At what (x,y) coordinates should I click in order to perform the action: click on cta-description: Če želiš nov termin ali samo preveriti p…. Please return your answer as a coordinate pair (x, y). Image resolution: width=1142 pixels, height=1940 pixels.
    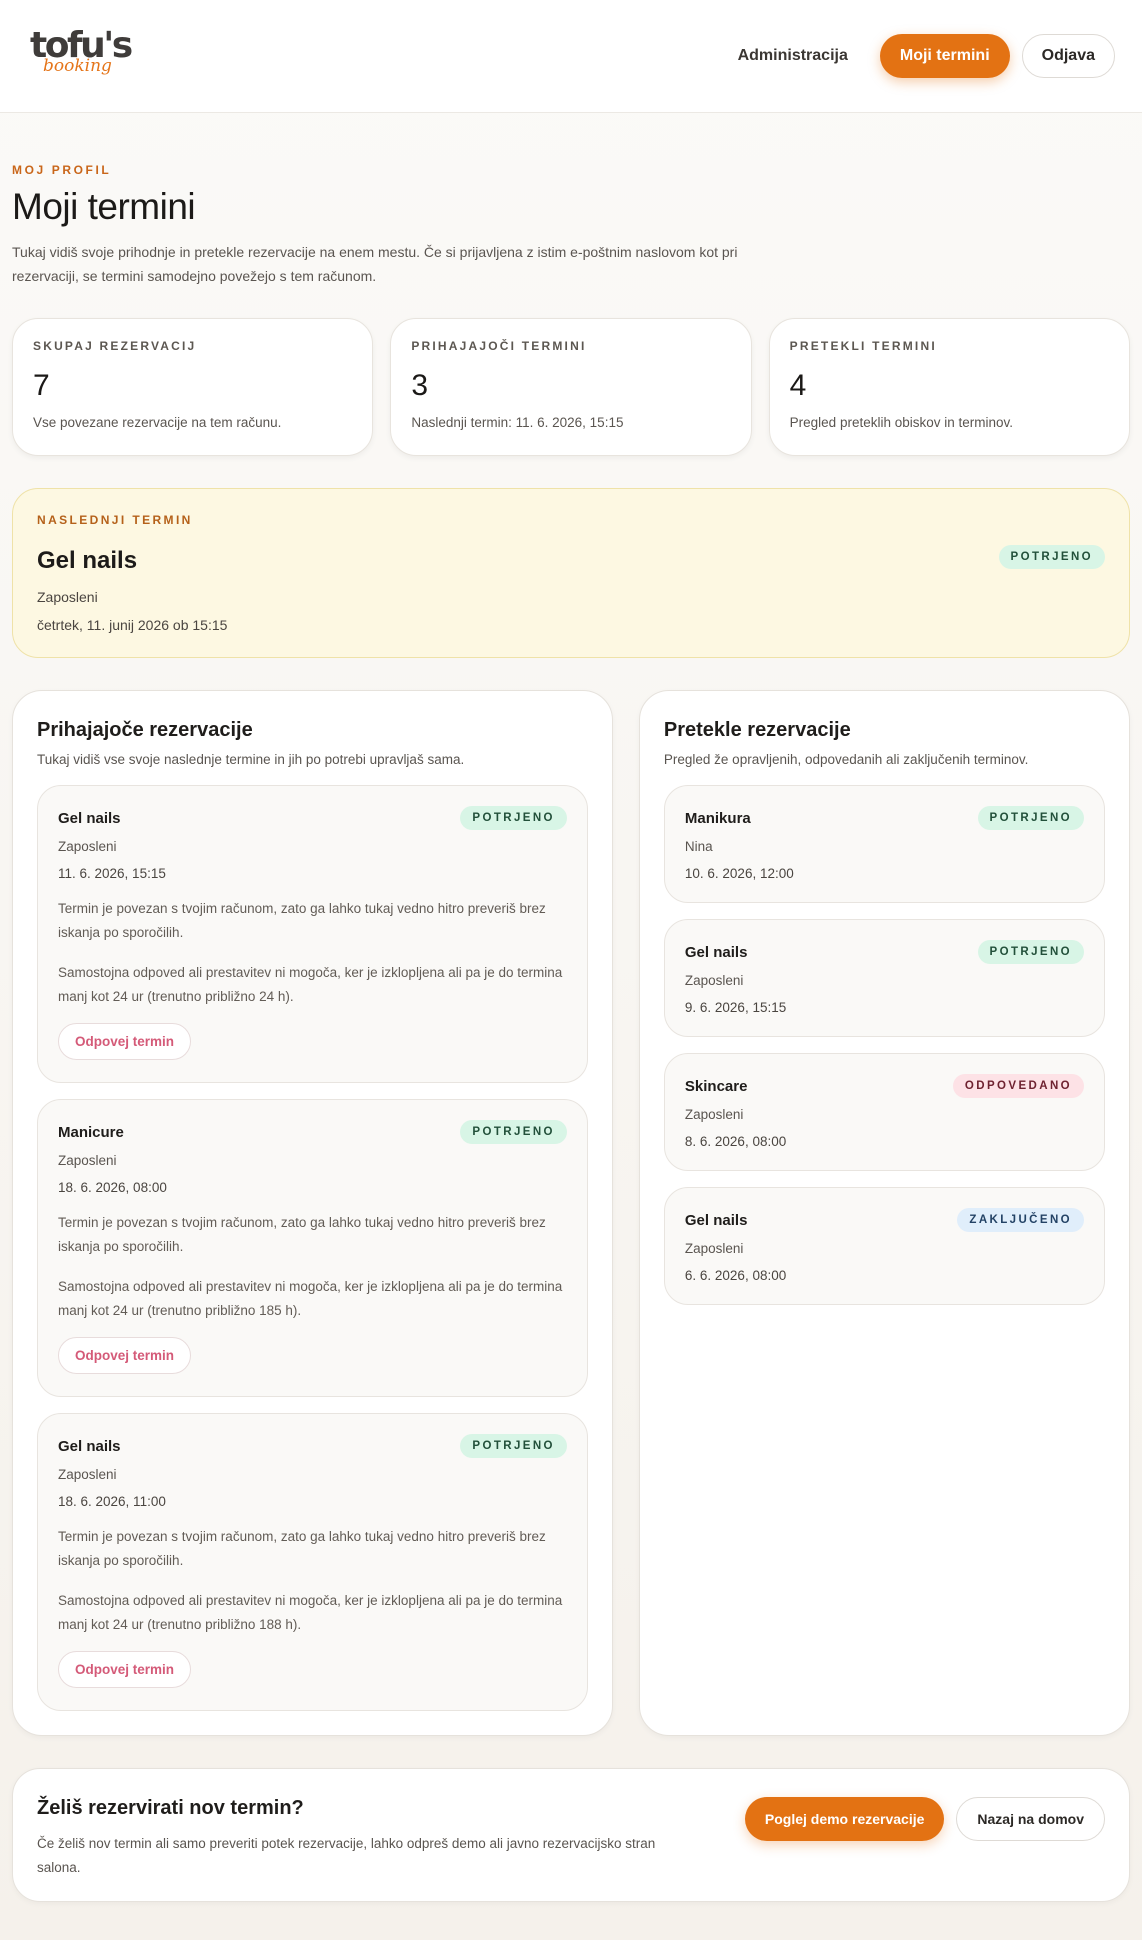
    Looking at the image, I should click on (346, 1855).